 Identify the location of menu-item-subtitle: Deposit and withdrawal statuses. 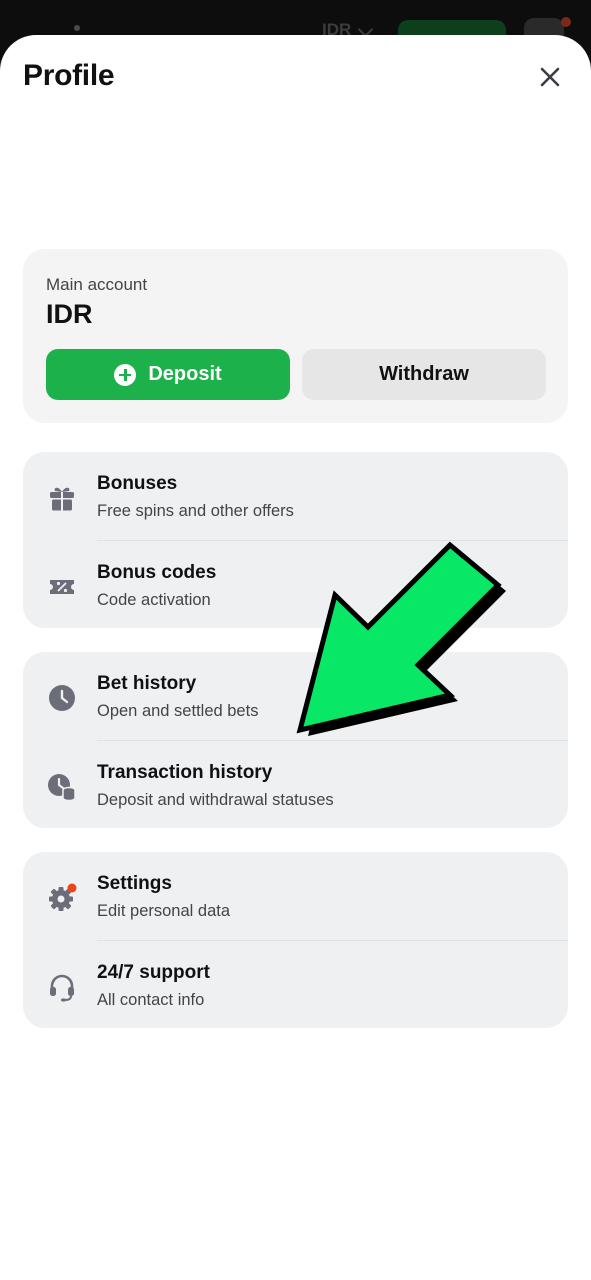
(215, 800).